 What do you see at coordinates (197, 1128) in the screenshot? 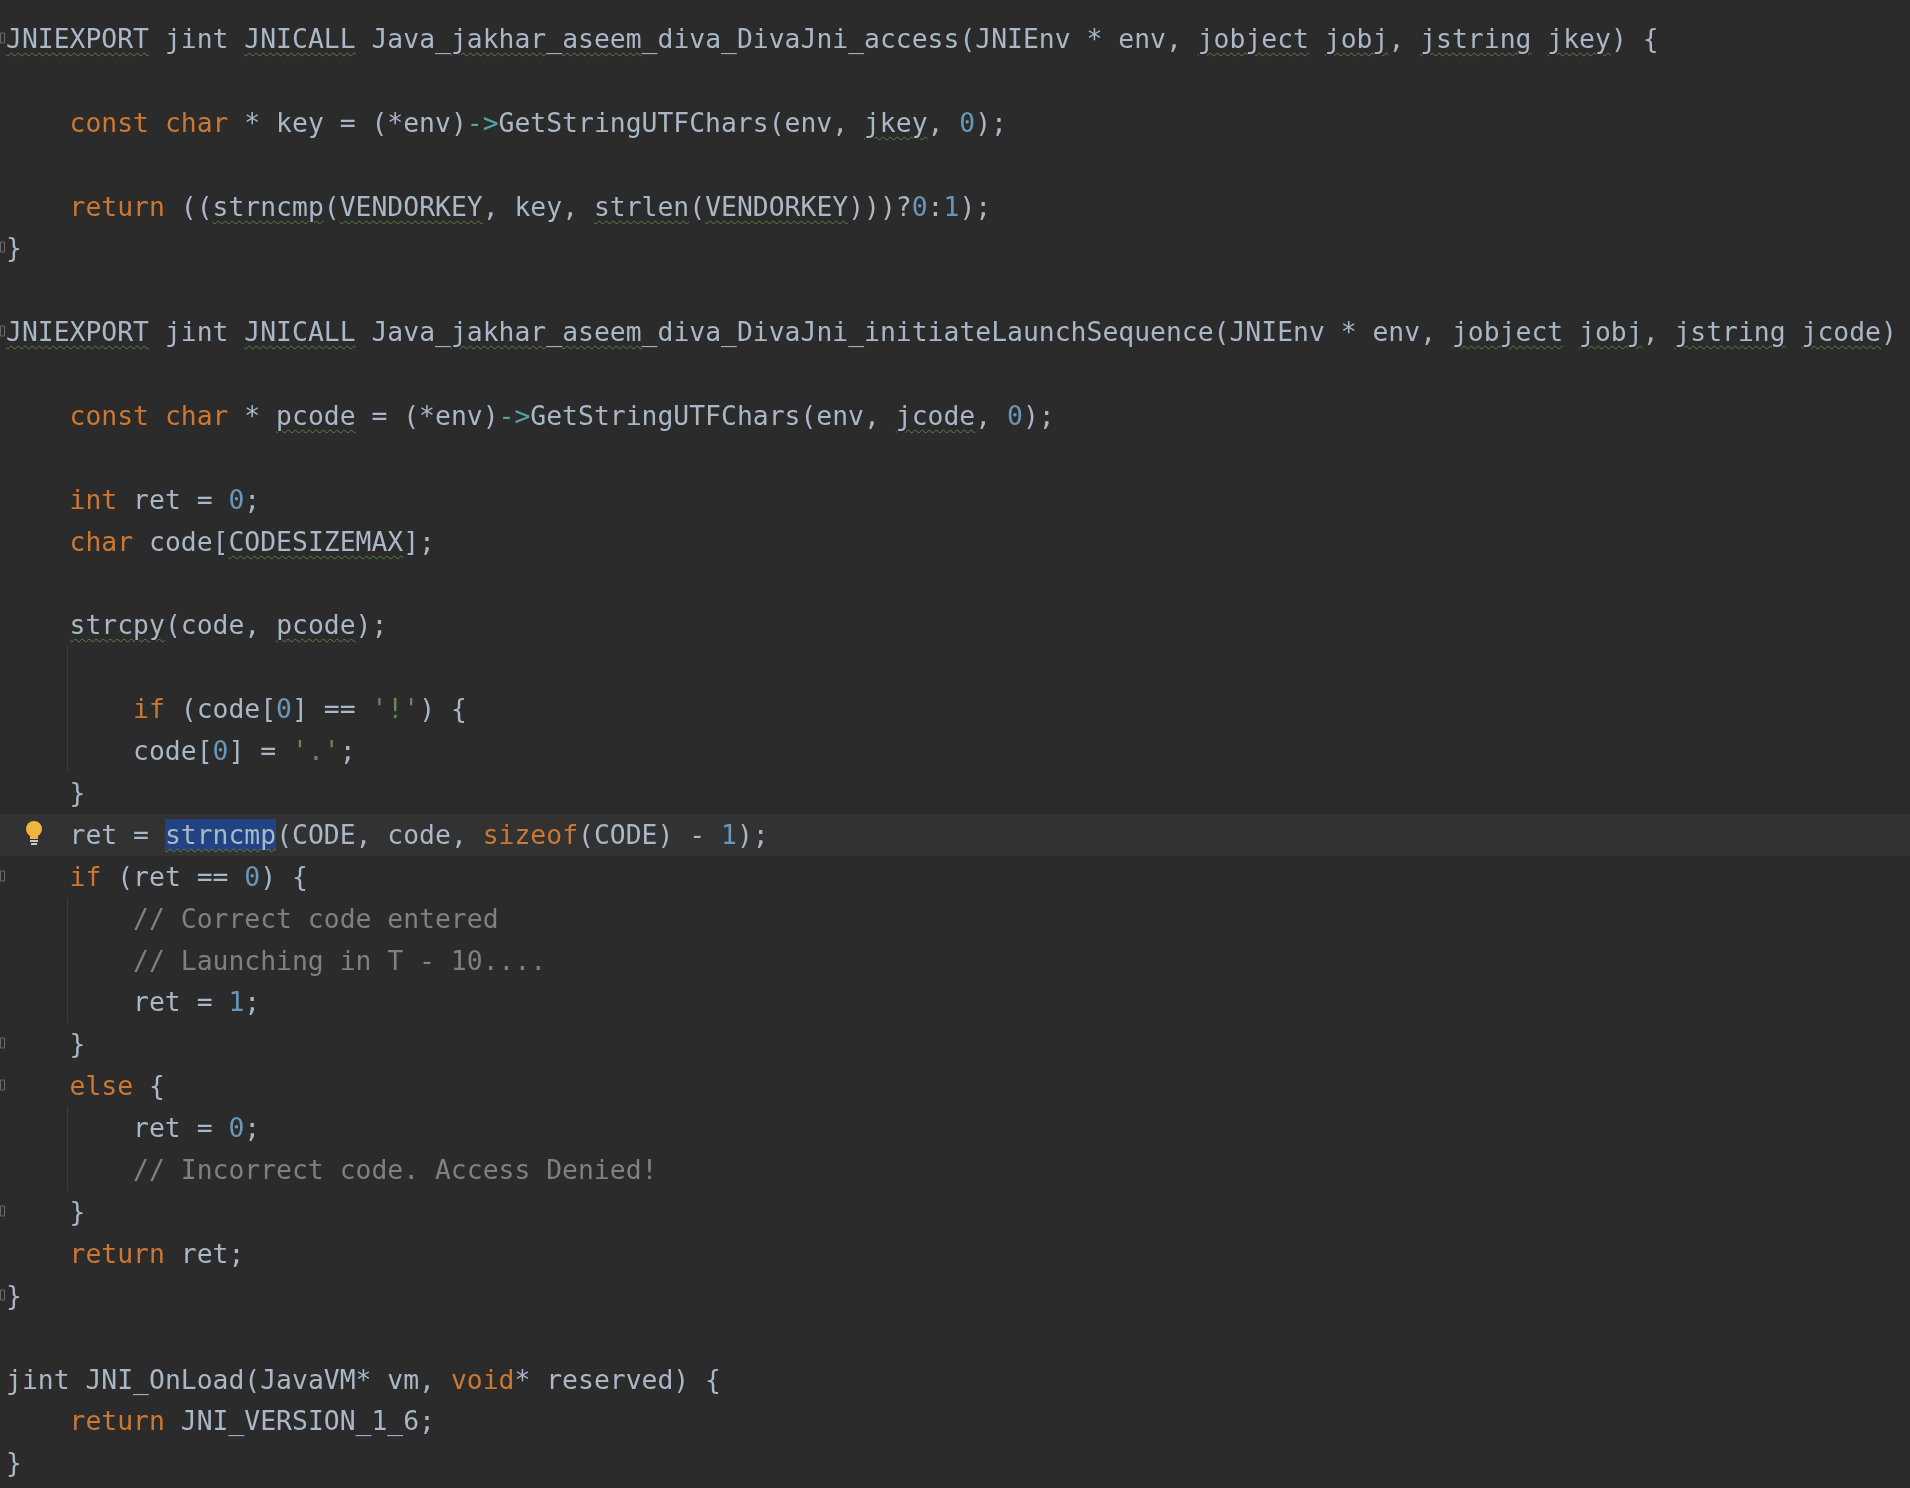
I see `code-line: ret = 0;` at bounding box center [197, 1128].